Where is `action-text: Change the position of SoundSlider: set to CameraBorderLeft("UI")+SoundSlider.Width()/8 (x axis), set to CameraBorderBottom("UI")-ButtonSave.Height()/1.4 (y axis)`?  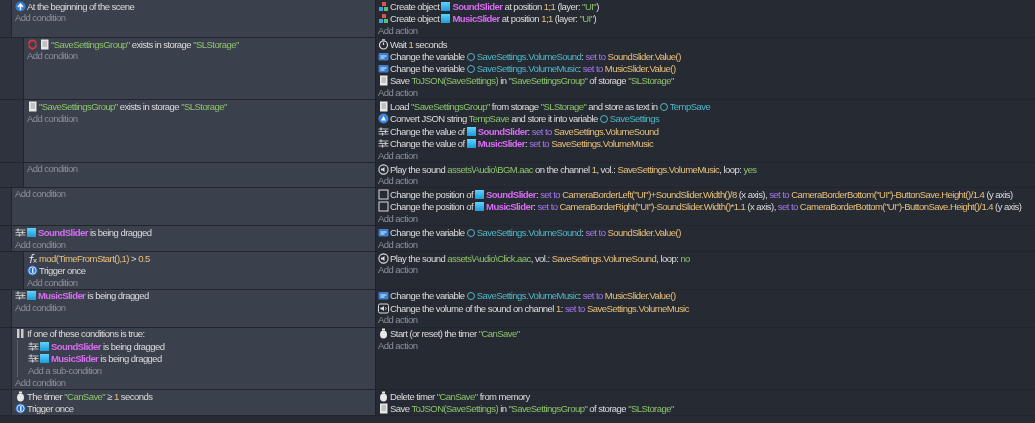
action-text: Change the position of SoundSlider: set to CameraBorderLeft("UI")+SoundSlider.Width()/8 (x axis), set to CameraBorderBottom("UI")-ButtonSave.Height()/1.4 (y axis) is located at coordinates (701, 195).